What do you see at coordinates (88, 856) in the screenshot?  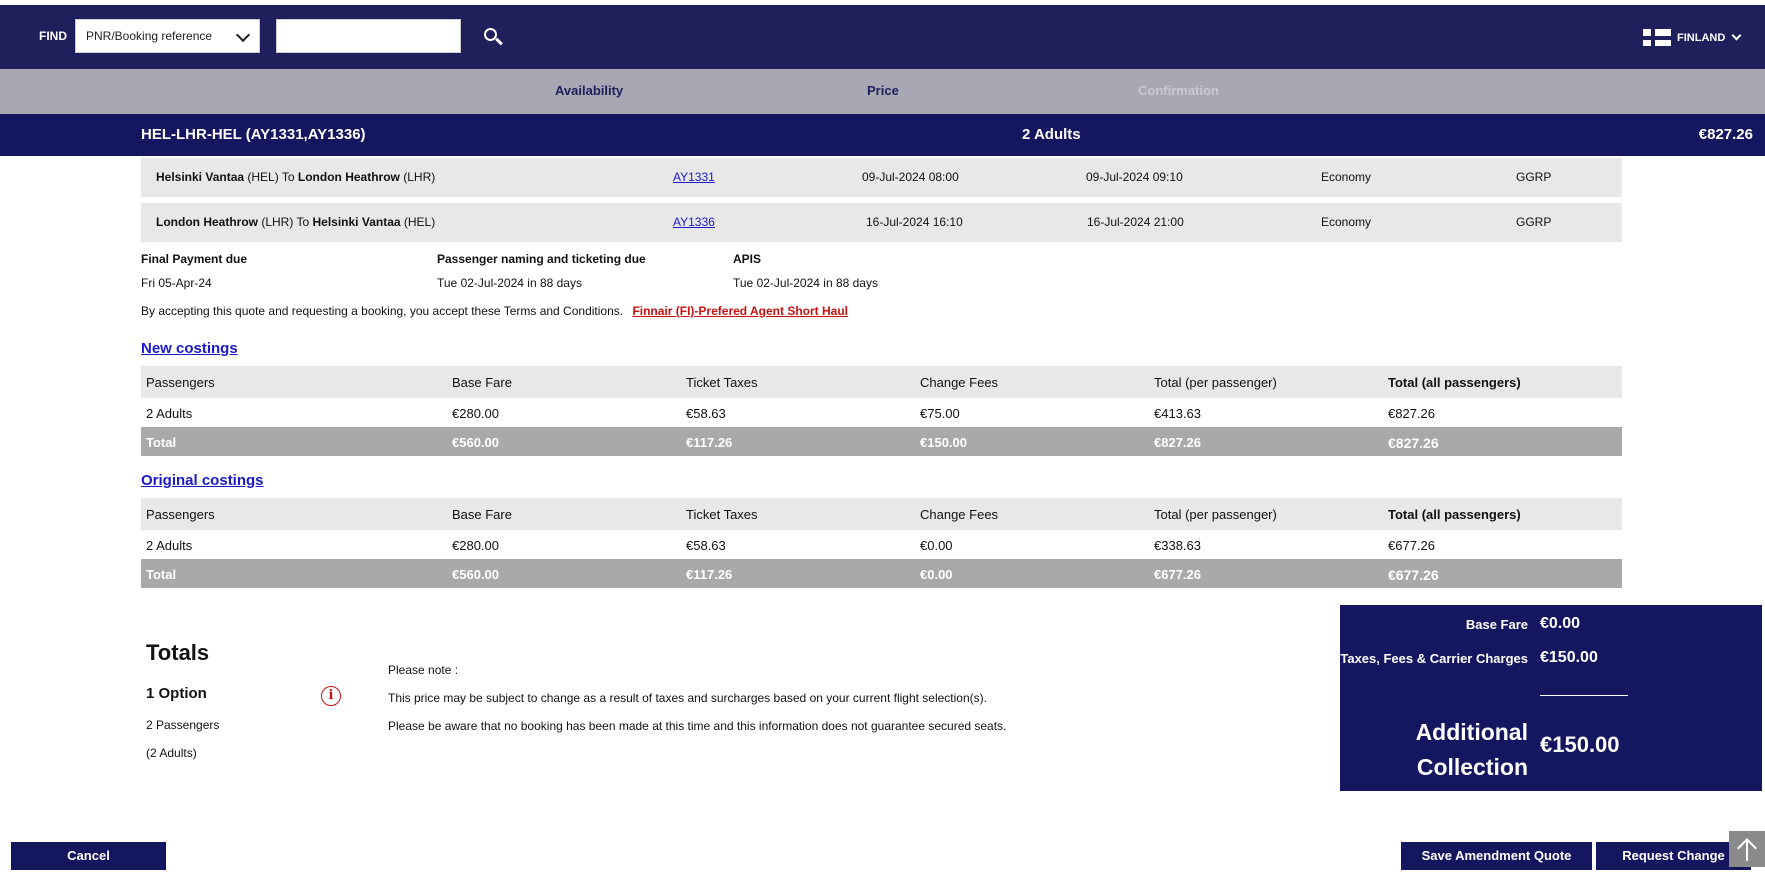 I see `cancel-button: Cancel` at bounding box center [88, 856].